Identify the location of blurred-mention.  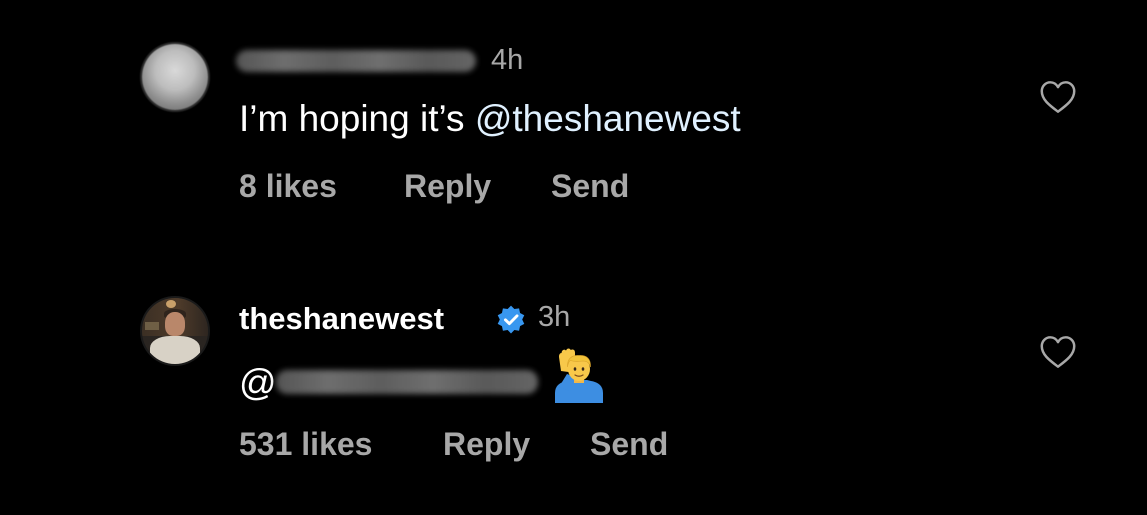
(407, 382).